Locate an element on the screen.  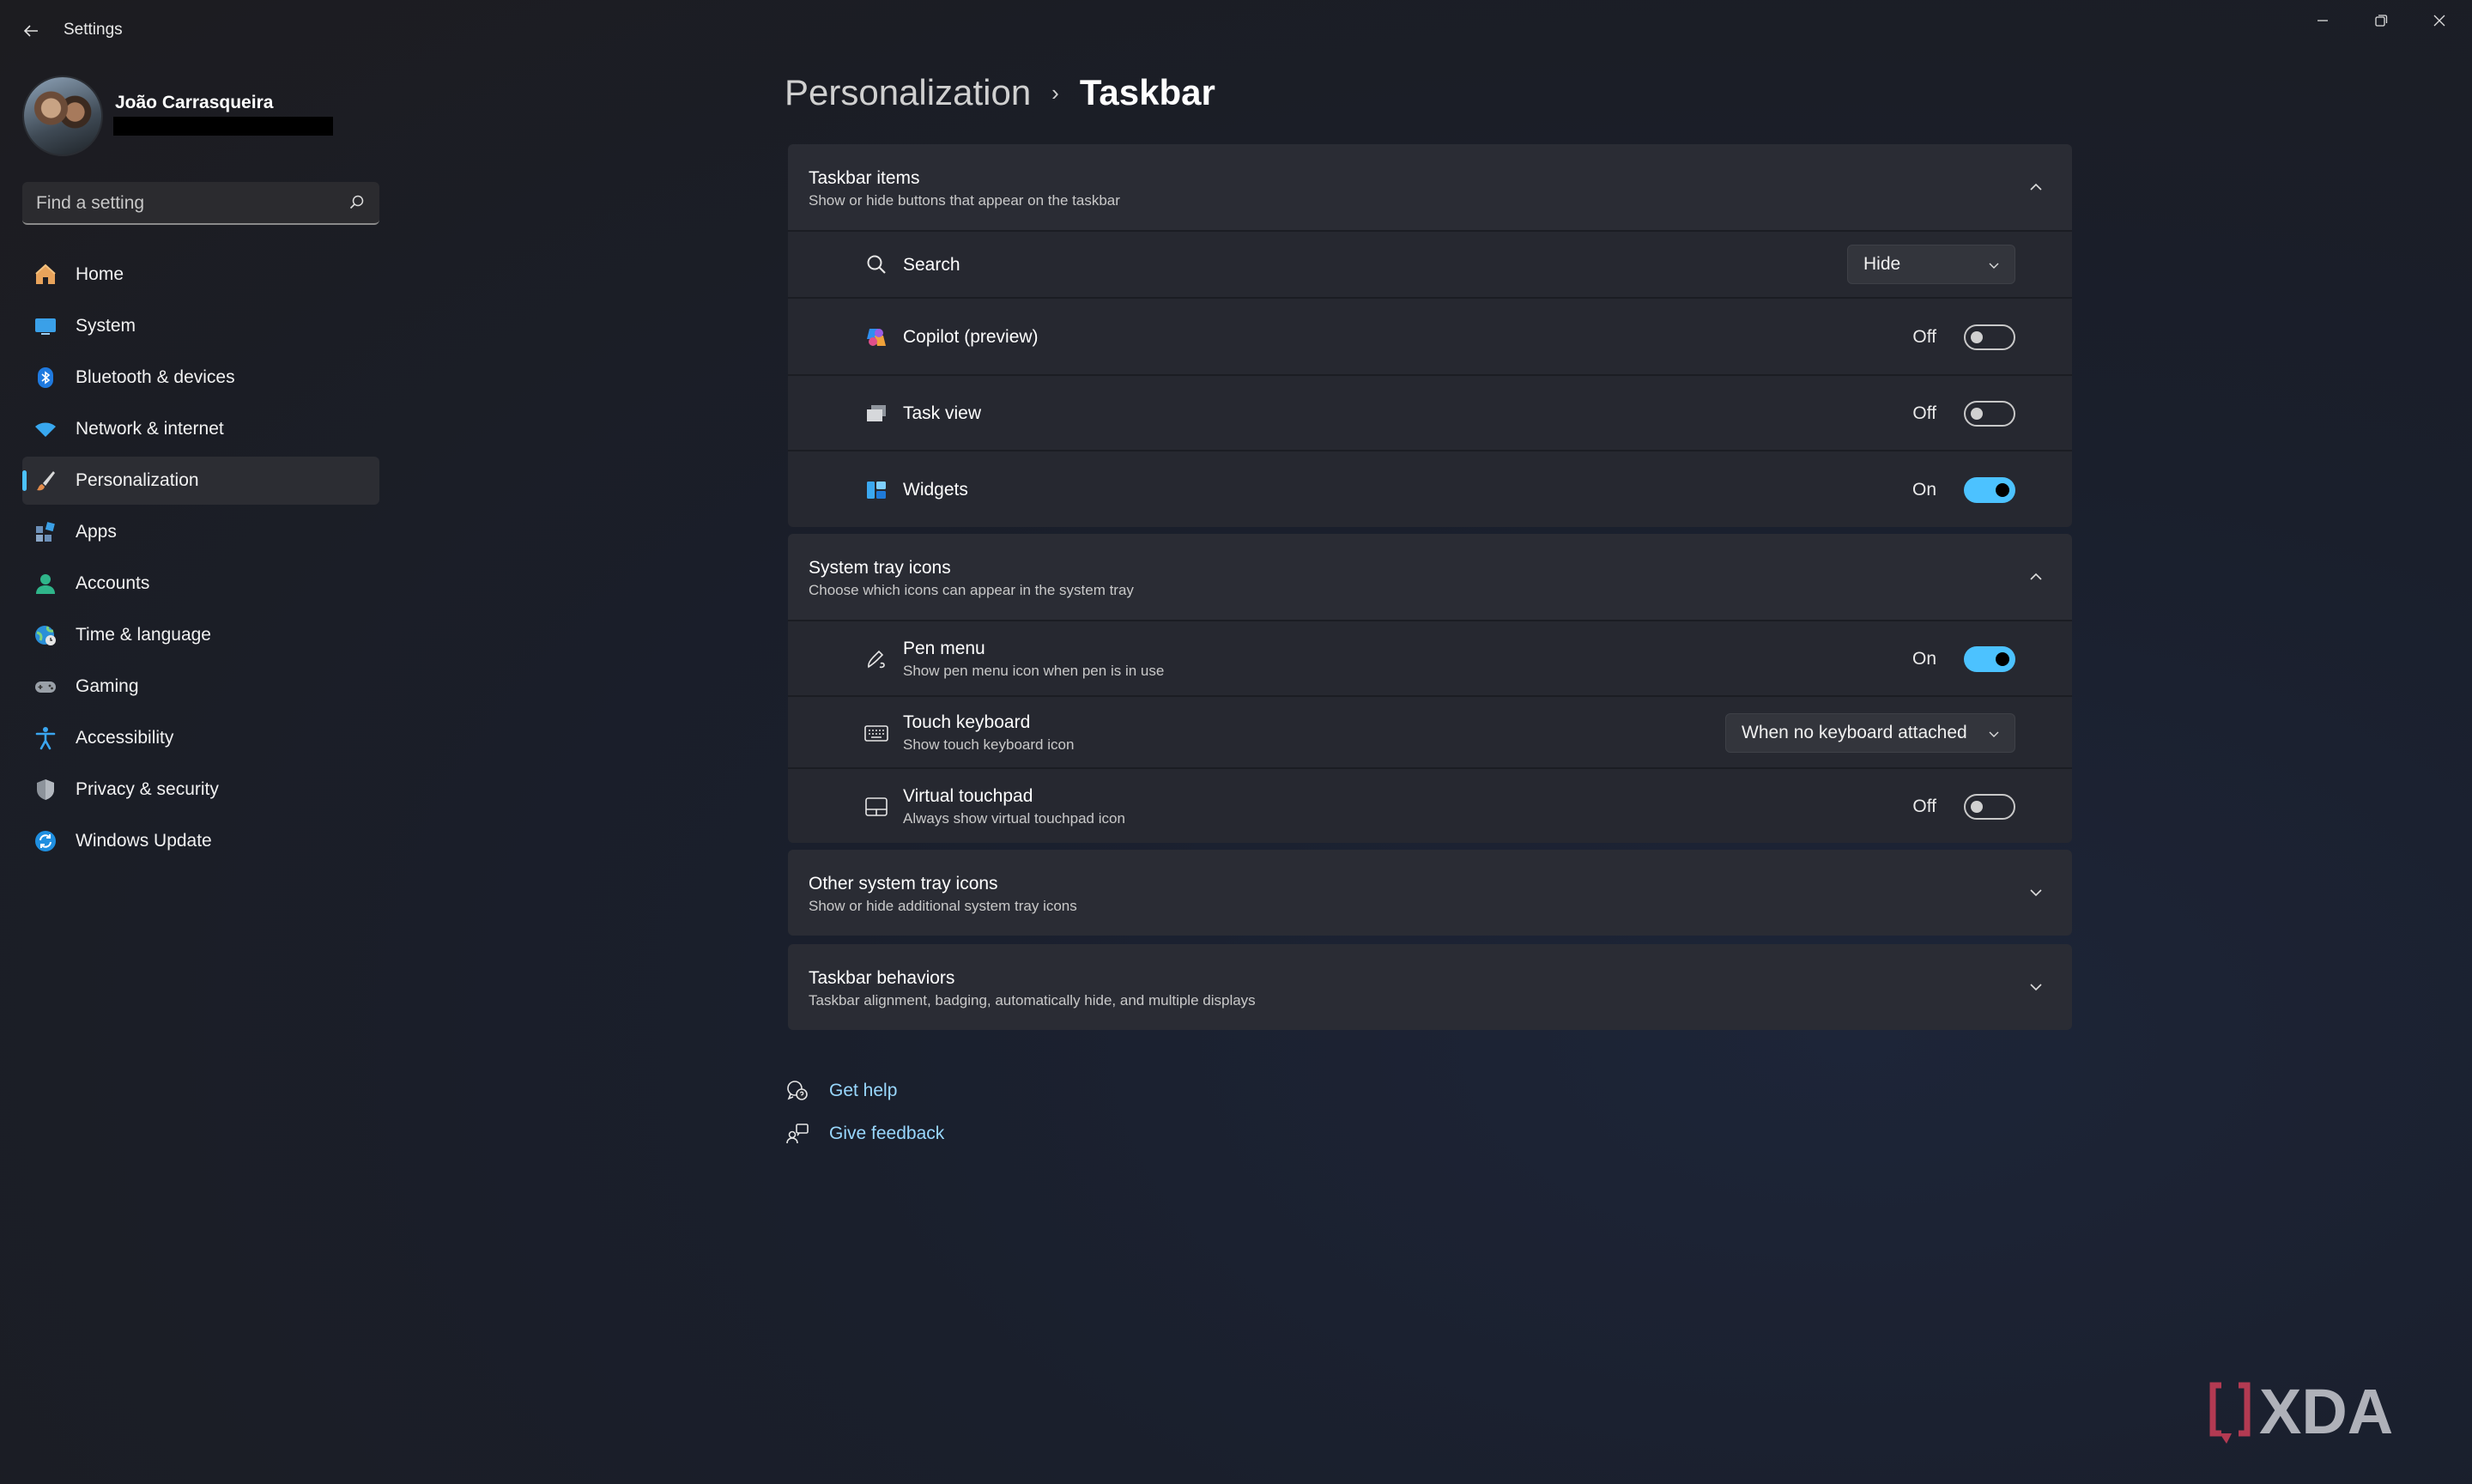
sidebar-item-label: Bluetooth & devices is located at coordinates (155, 377).